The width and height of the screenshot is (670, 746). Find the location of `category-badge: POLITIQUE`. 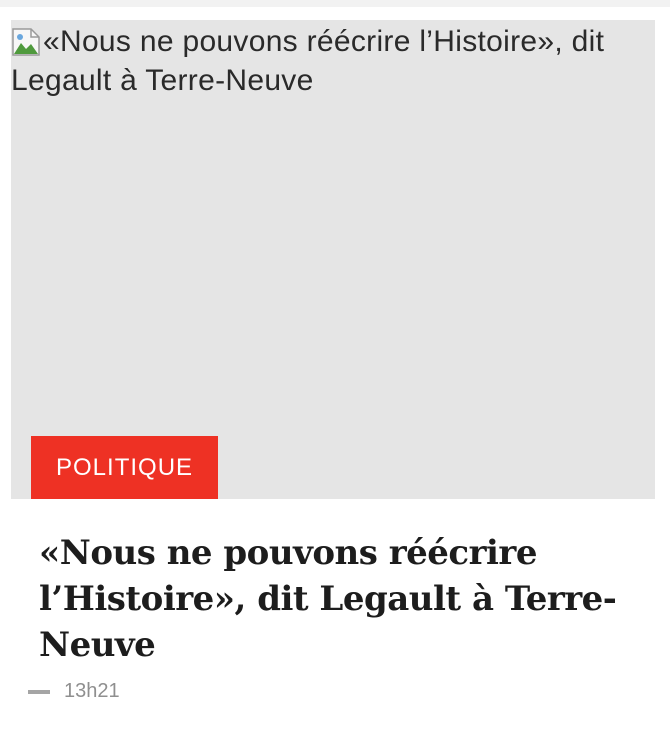

category-badge: POLITIQUE is located at coordinates (125, 467).